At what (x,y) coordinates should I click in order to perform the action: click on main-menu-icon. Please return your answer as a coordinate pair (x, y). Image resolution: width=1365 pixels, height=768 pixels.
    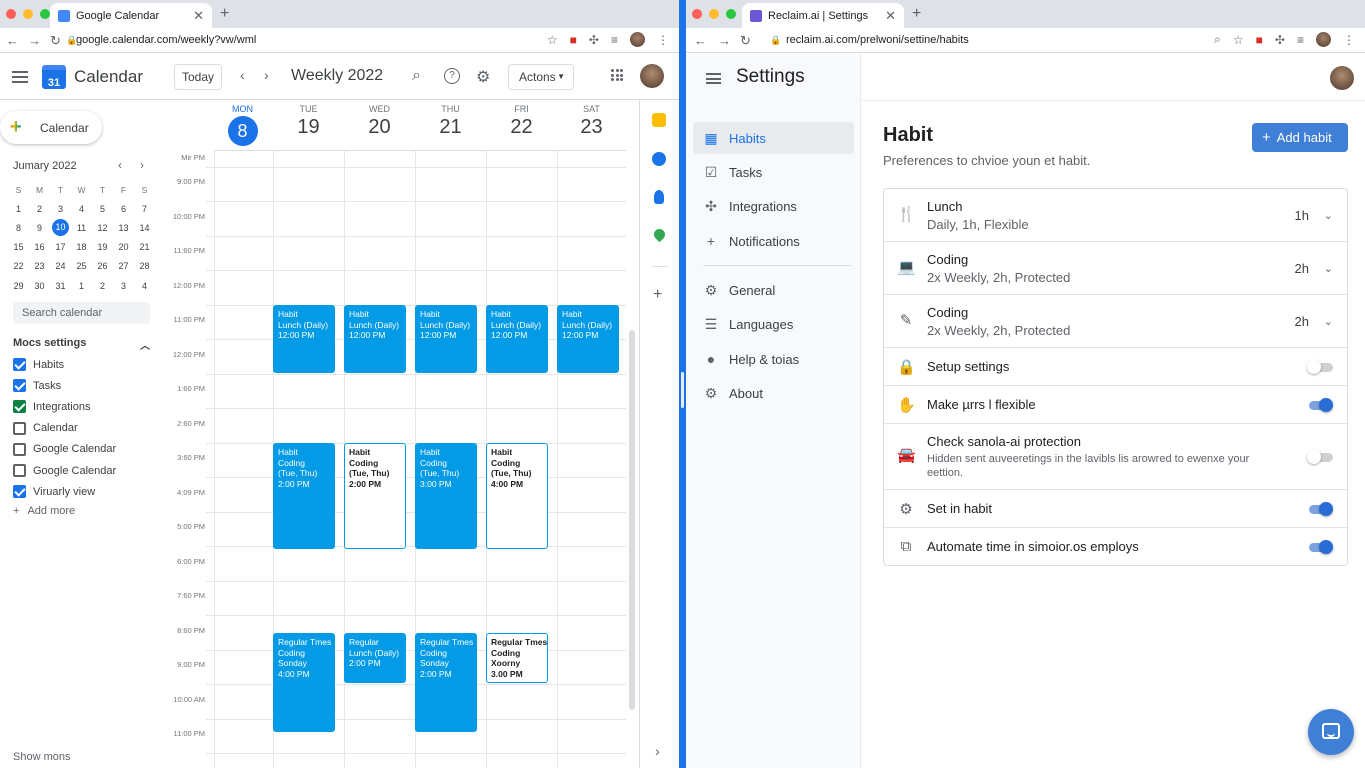
    Looking at the image, I should click on (20, 77).